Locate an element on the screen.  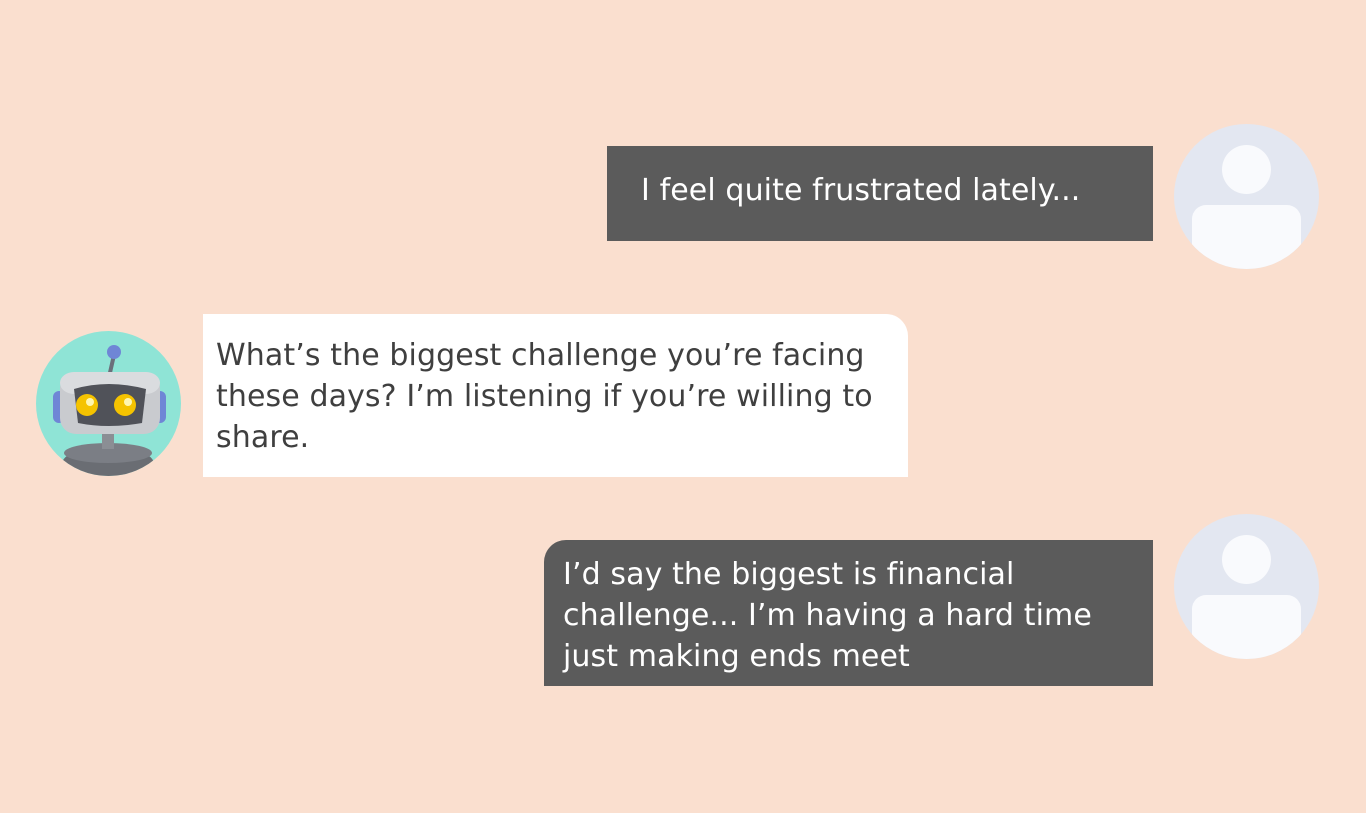
bot-avatar is located at coordinates (108, 403).